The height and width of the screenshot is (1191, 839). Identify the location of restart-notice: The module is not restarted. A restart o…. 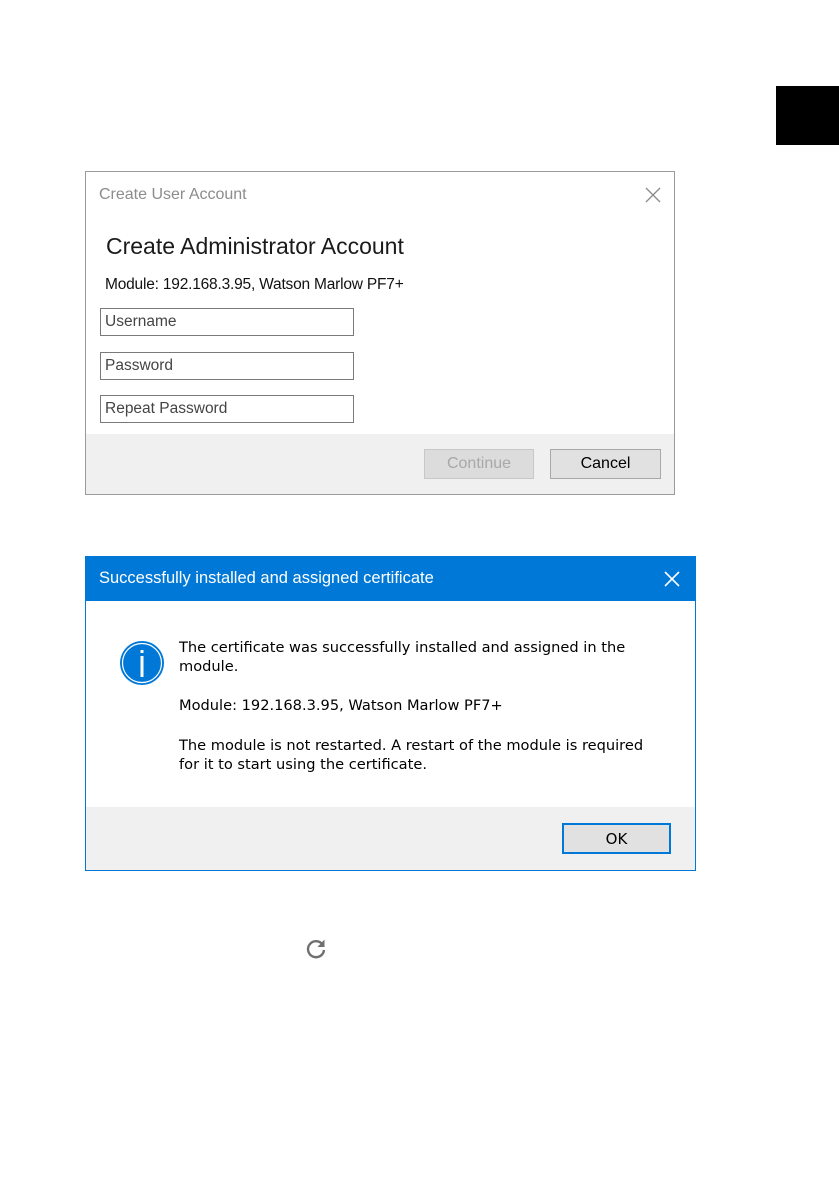
(411, 755).